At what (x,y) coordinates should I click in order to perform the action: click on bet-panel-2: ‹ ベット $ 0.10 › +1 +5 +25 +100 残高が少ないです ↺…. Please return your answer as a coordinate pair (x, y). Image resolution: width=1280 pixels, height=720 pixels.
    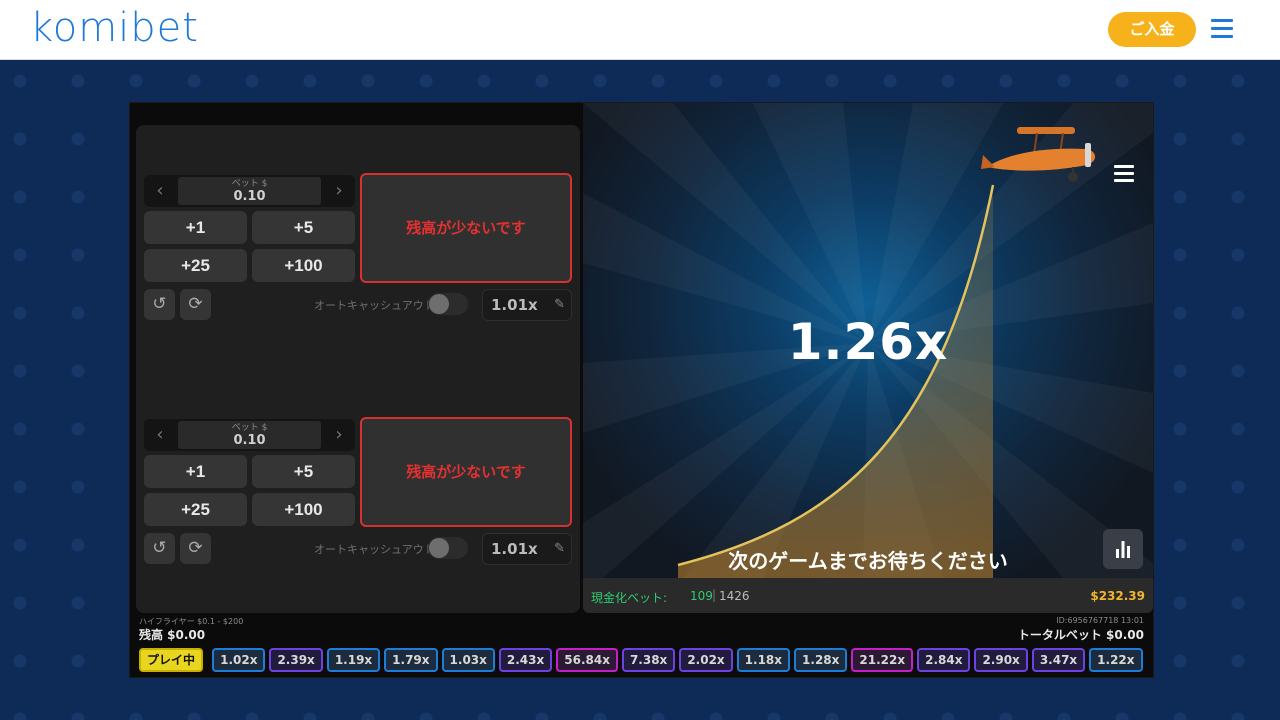
    Looking at the image, I should click on (359, 493).